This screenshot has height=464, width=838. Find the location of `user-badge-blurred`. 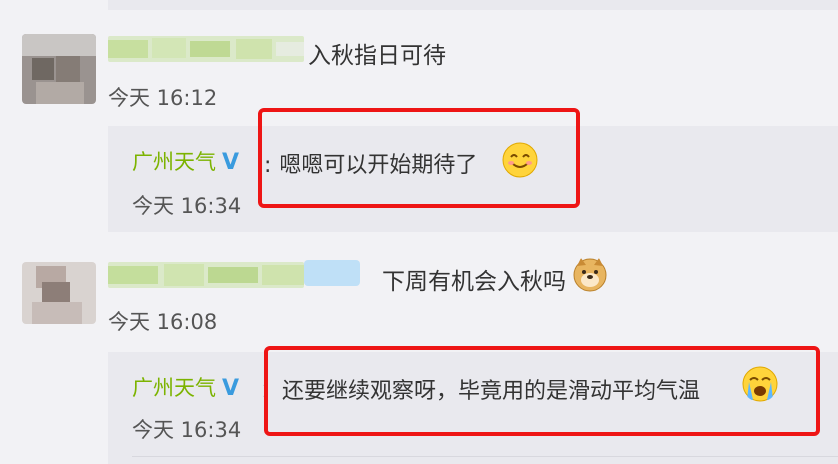

user-badge-blurred is located at coordinates (332, 273).